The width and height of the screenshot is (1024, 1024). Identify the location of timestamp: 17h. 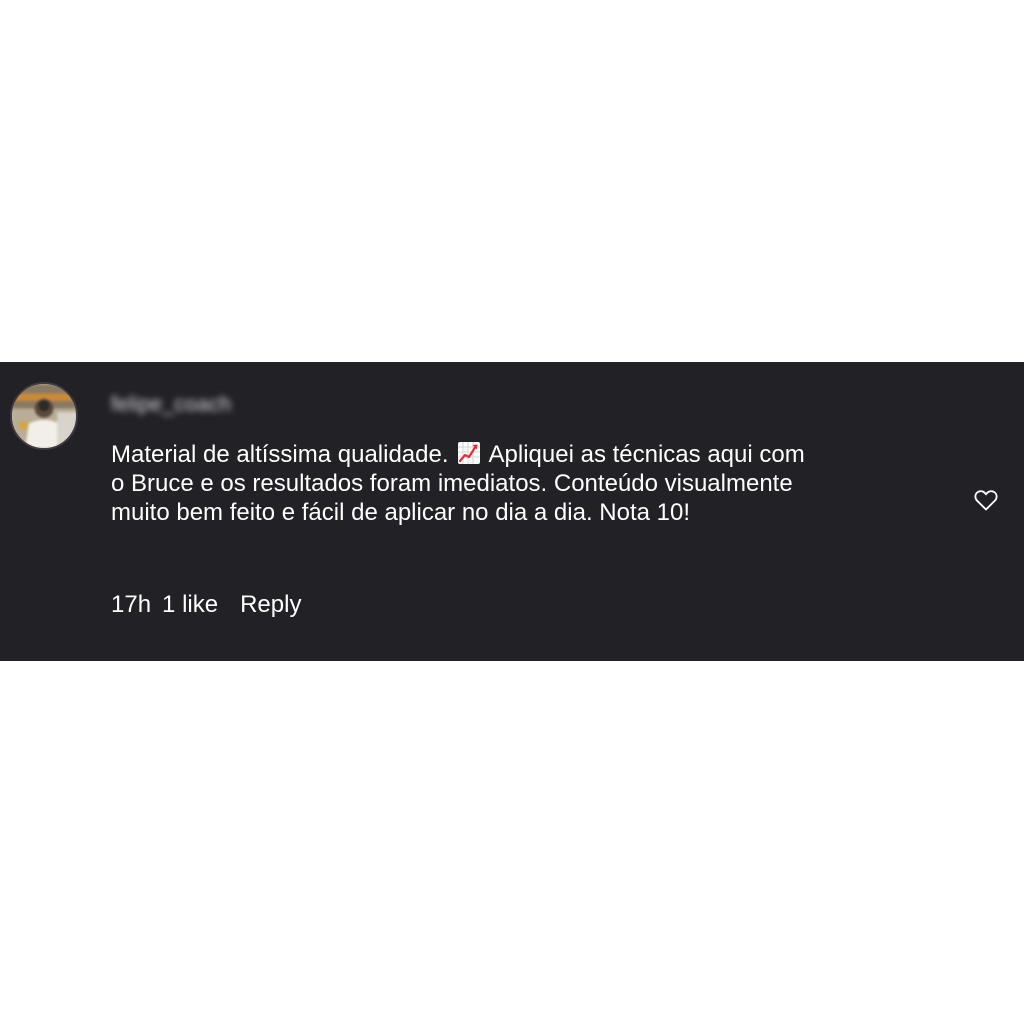
(131, 604).